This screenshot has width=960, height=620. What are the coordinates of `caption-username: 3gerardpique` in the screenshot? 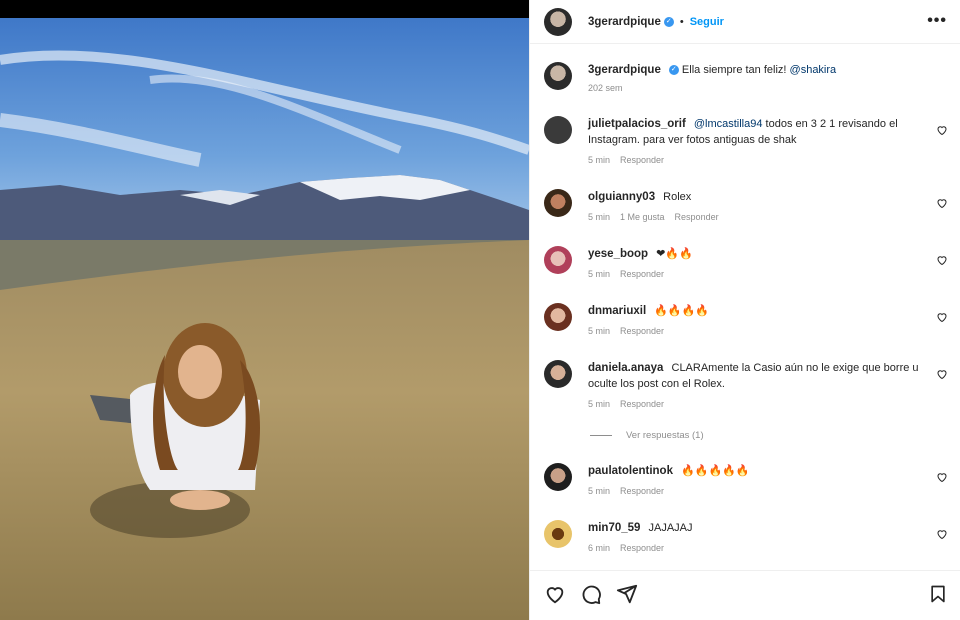 It's located at (624, 70).